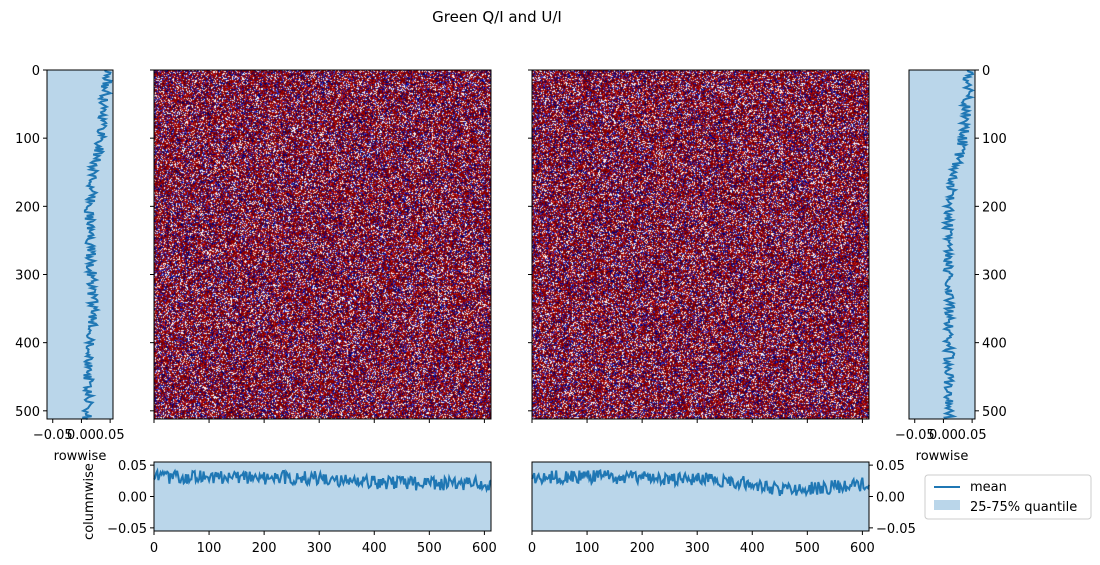 Image resolution: width=1100 pixels, height=565 pixels. Describe the element at coordinates (988, 487) in the screenshot. I see `legend-mean-label: mean` at that location.